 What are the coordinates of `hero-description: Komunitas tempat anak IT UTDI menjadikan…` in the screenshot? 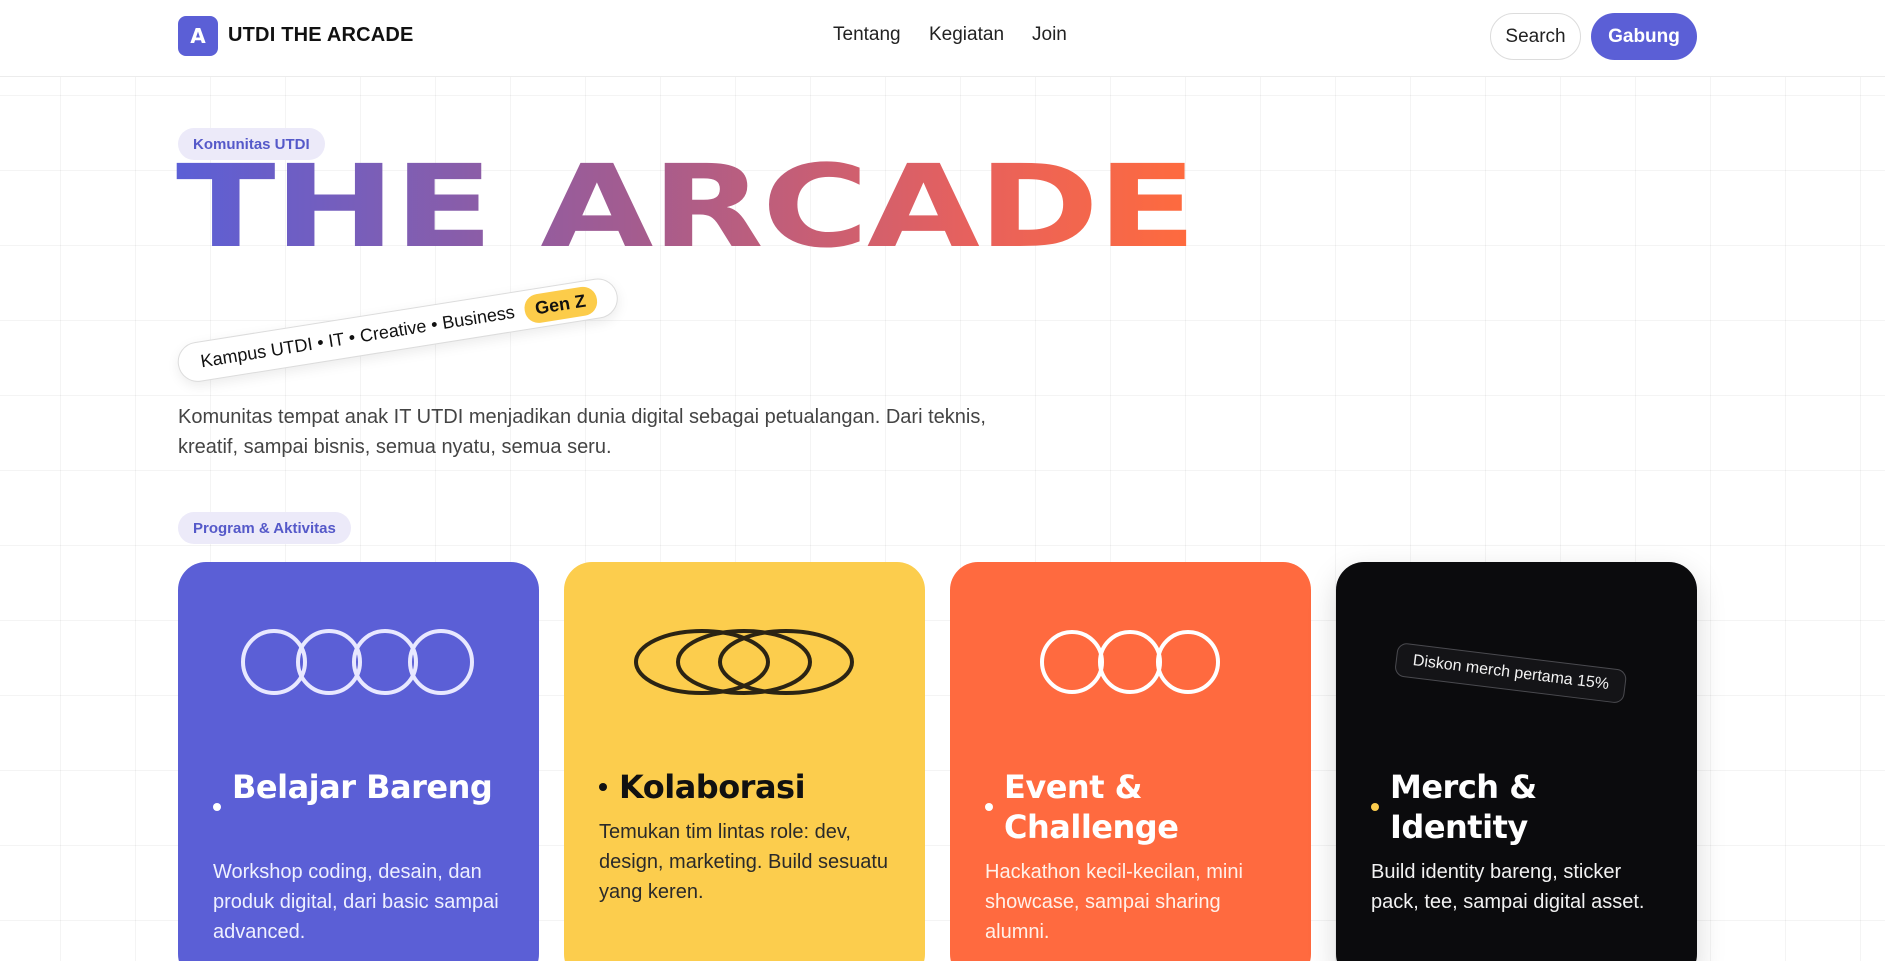 It's located at (582, 432).